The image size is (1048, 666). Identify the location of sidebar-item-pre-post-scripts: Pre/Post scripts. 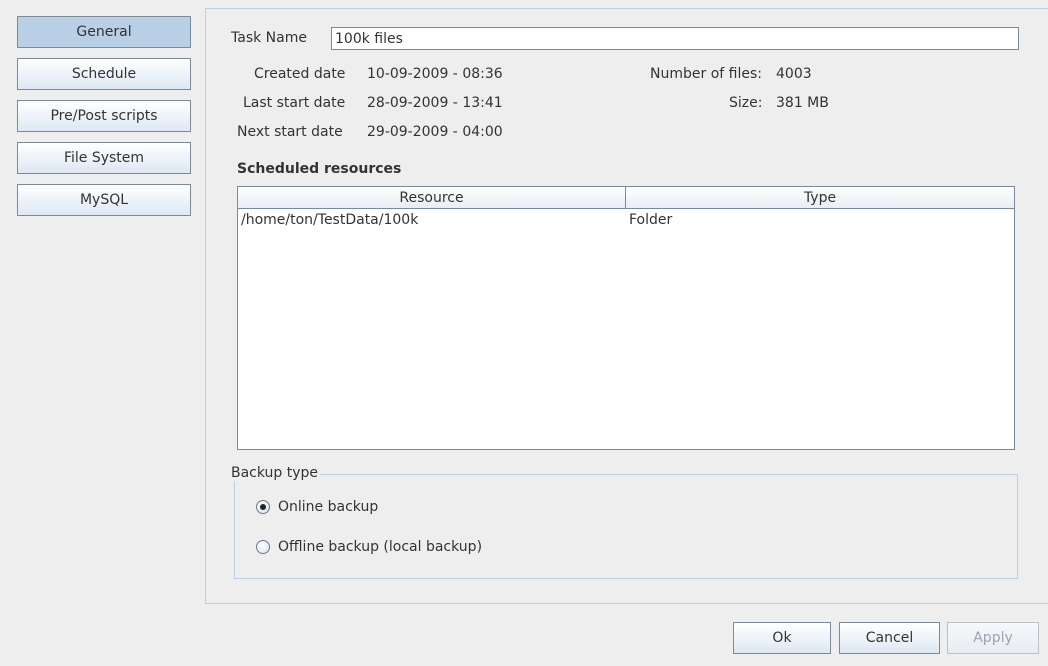
(104, 116).